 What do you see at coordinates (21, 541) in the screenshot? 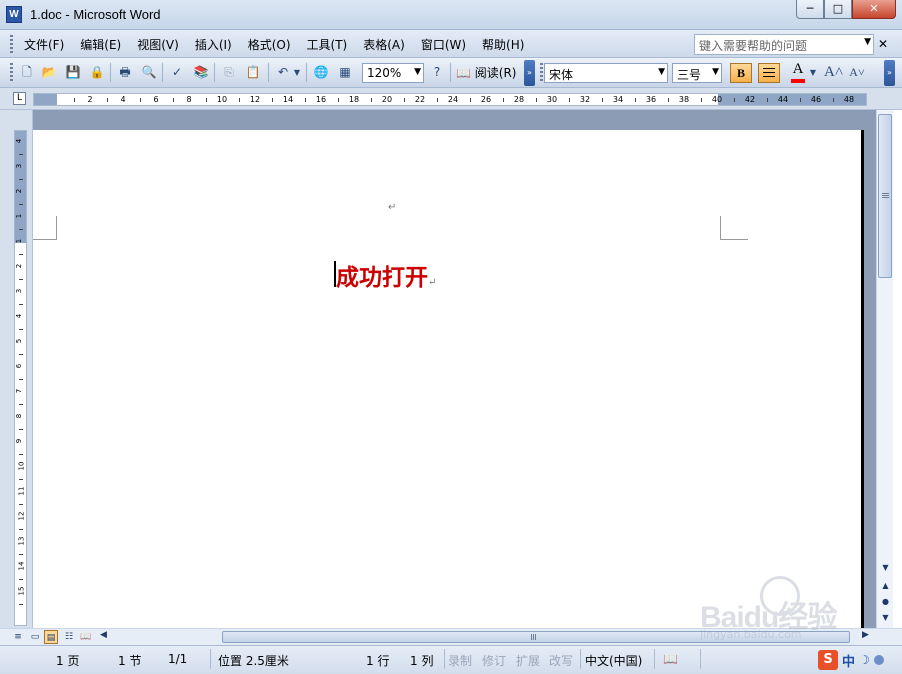
I see `ruler-number: 13` at bounding box center [21, 541].